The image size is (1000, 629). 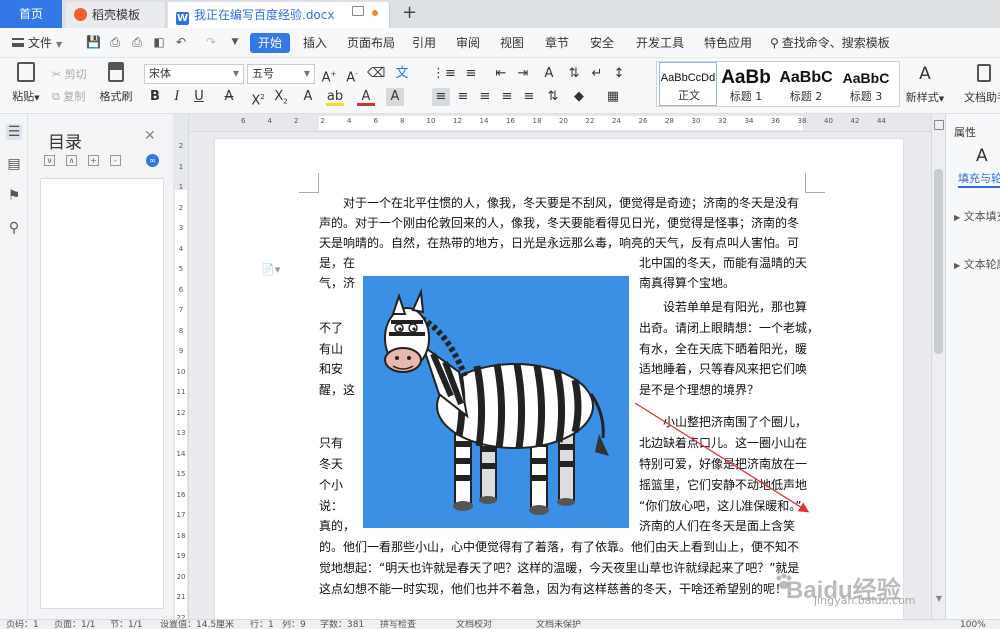 I want to click on text-style-icon: A, so click(x=982, y=156).